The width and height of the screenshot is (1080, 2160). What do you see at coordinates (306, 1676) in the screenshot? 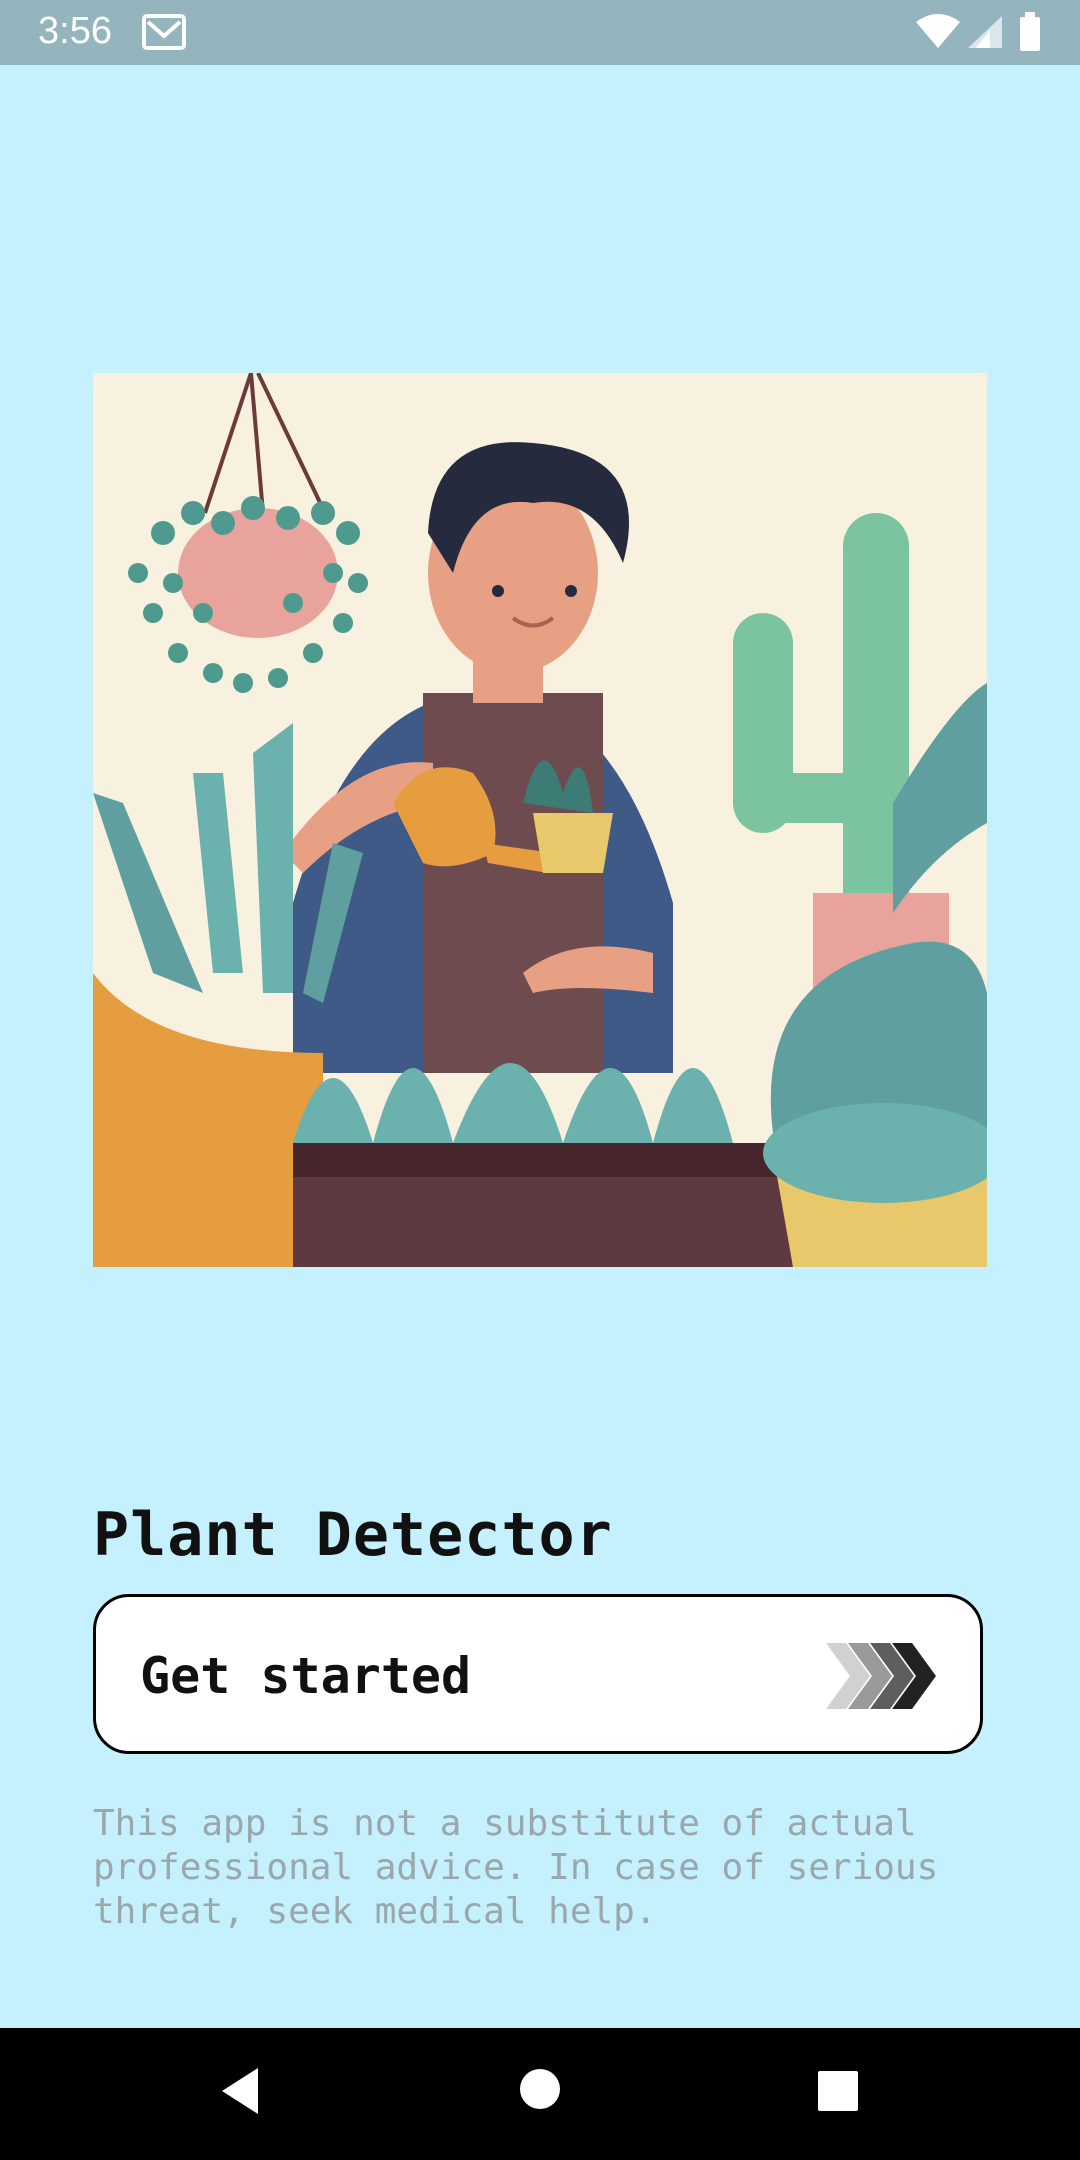
I see `get-started-label: Get started` at bounding box center [306, 1676].